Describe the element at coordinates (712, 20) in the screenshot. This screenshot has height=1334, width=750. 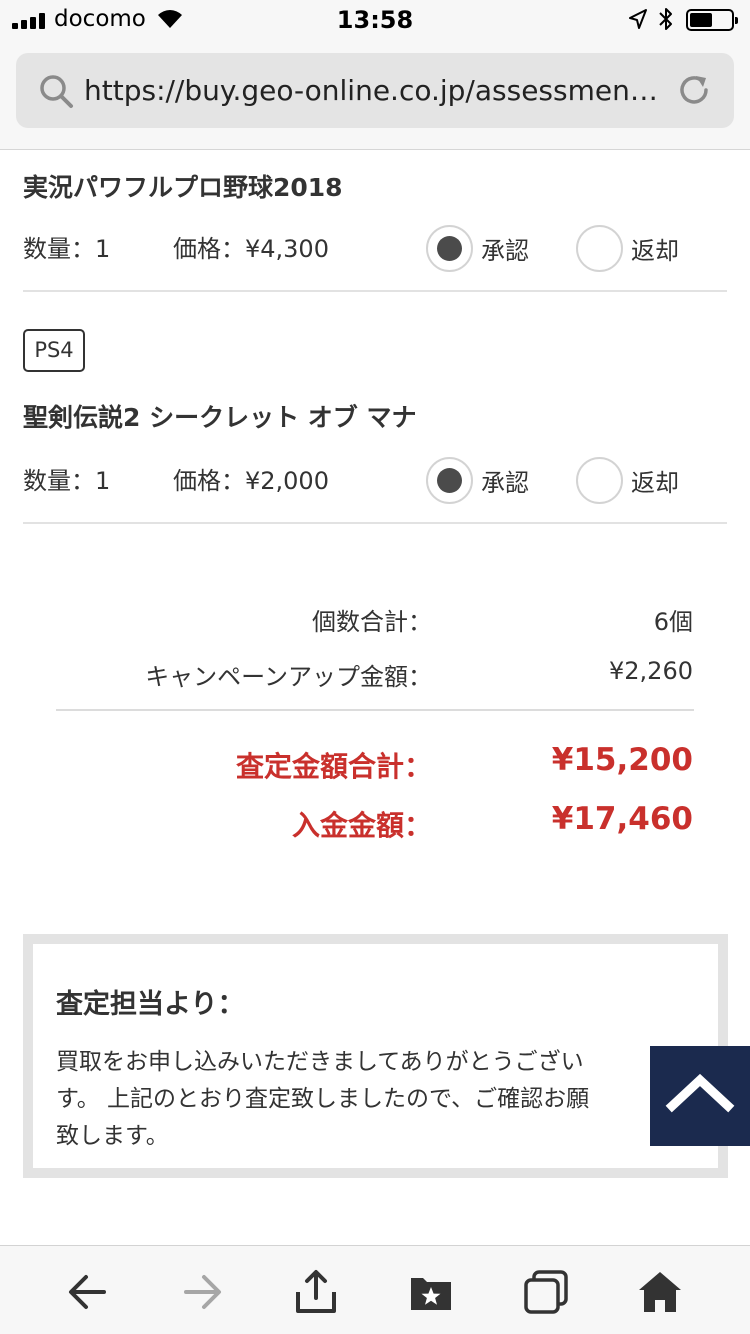
I see `battery-icon` at that location.